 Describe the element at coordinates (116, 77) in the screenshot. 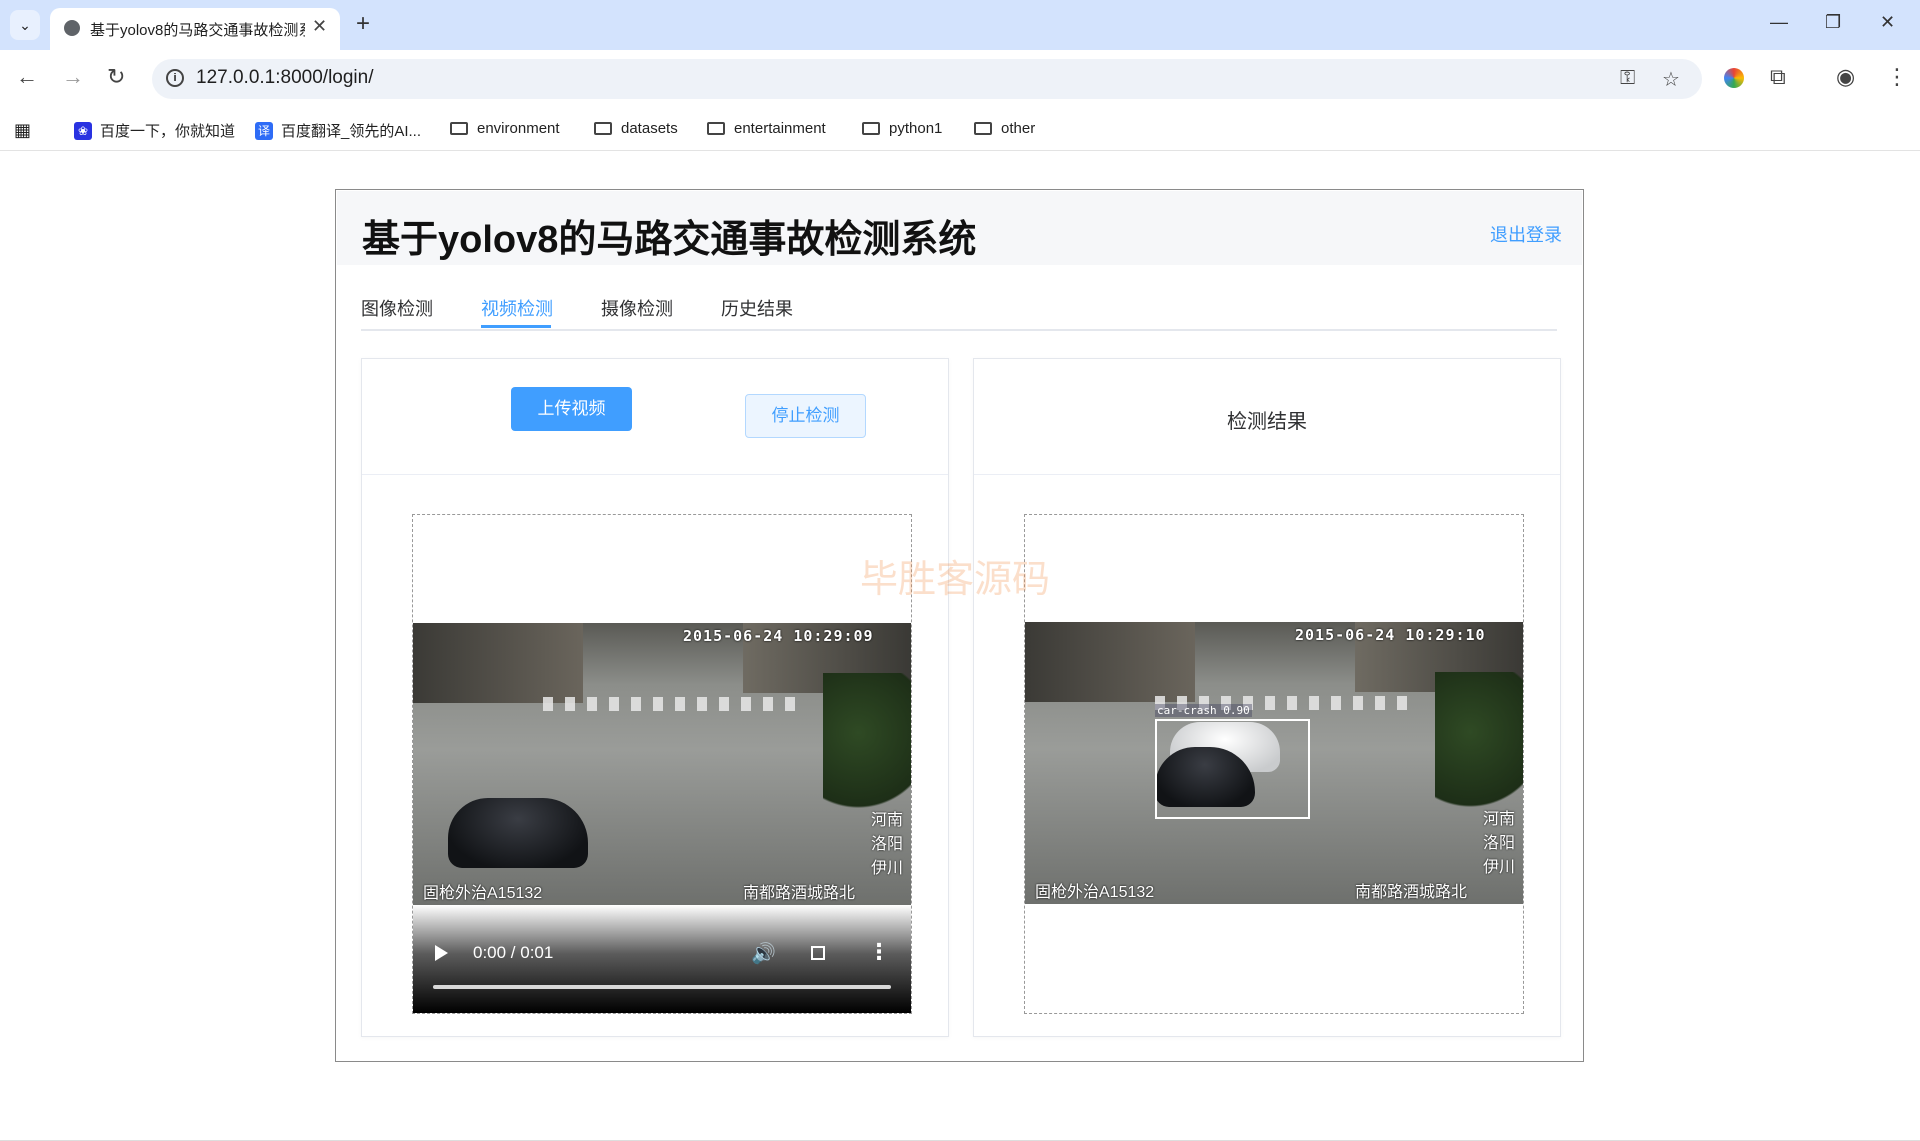

I see `reload-icon: ↻` at that location.